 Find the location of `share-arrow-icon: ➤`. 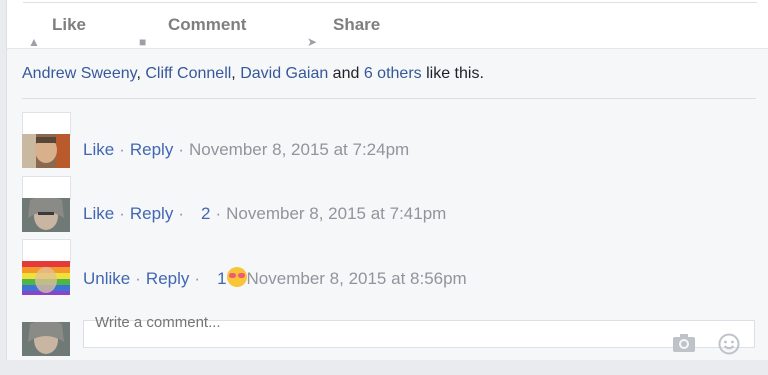

share-arrow-icon: ➤ is located at coordinates (312, 42).